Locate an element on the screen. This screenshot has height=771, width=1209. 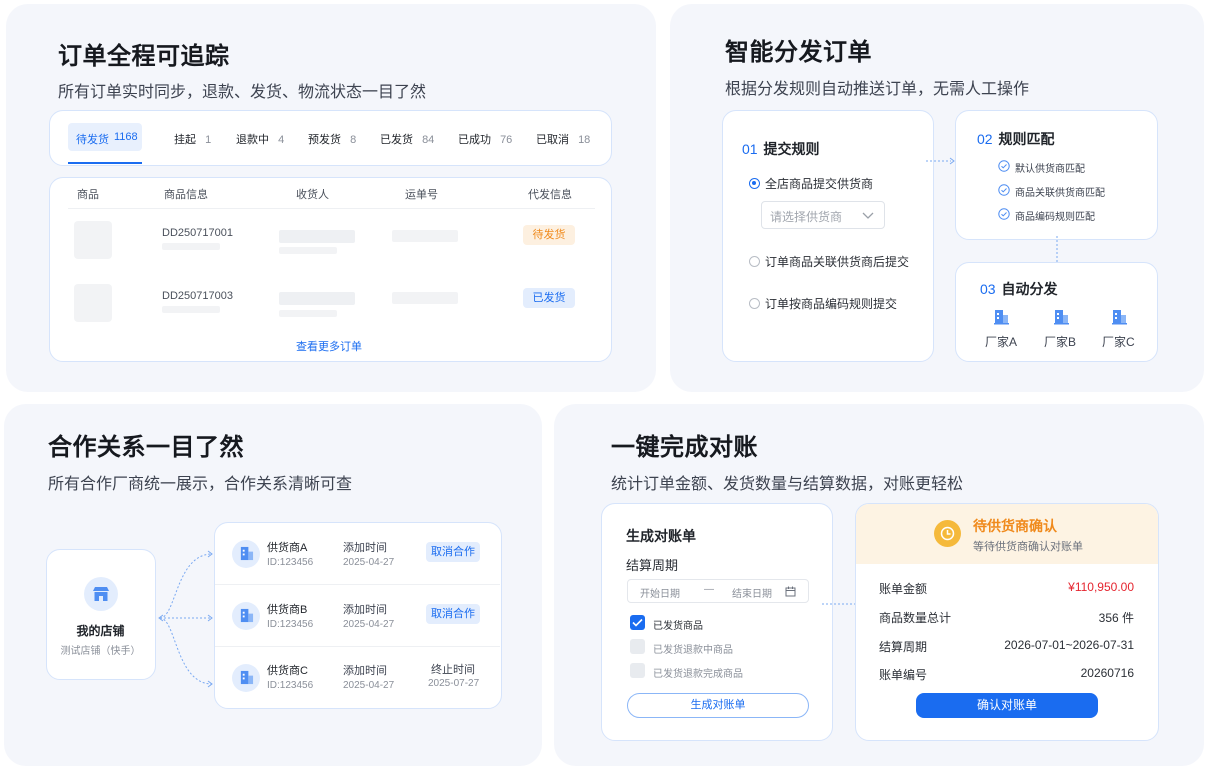
supplier-select: 请选择供货商 is located at coordinates (823, 215).